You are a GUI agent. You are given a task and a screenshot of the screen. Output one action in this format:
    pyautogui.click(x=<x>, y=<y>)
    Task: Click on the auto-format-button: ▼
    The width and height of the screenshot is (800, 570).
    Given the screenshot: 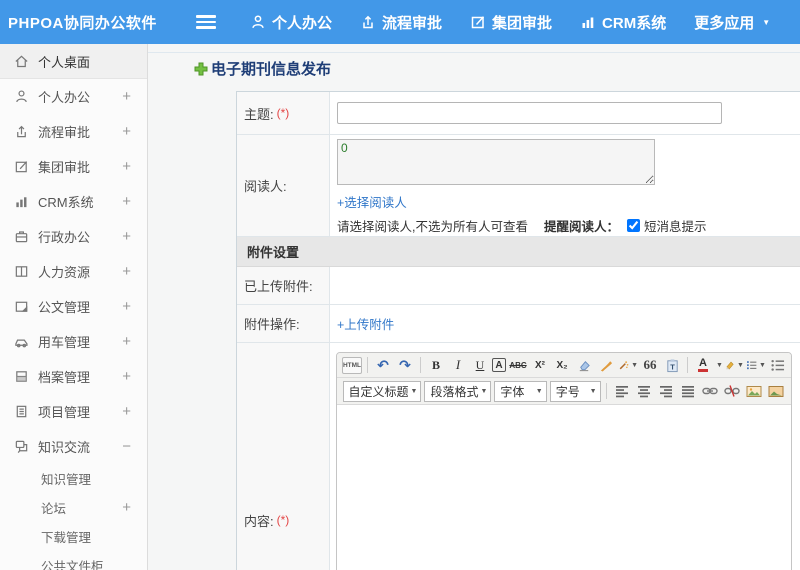 What is the action you would take?
    pyautogui.click(x=628, y=365)
    